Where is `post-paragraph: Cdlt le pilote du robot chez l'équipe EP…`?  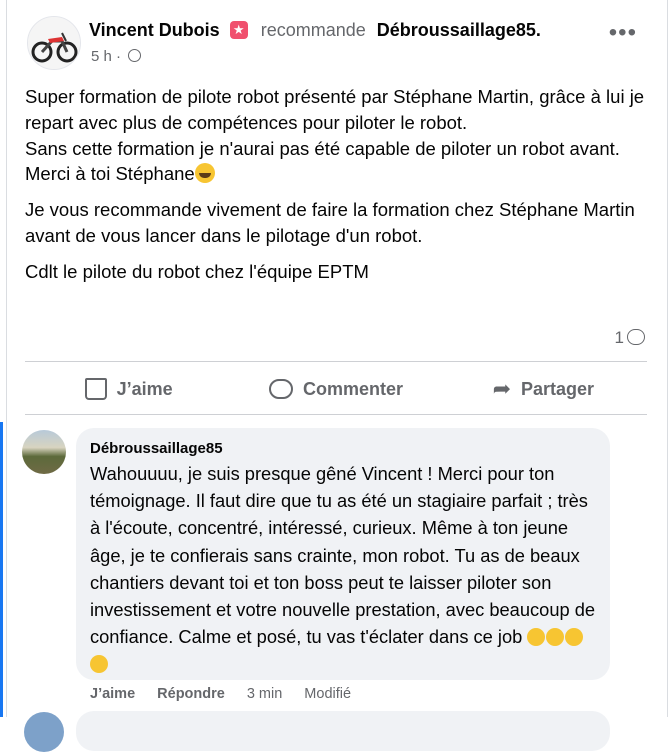
post-paragraph: Cdlt le pilote du robot chez l'équipe EP… is located at coordinates (197, 271).